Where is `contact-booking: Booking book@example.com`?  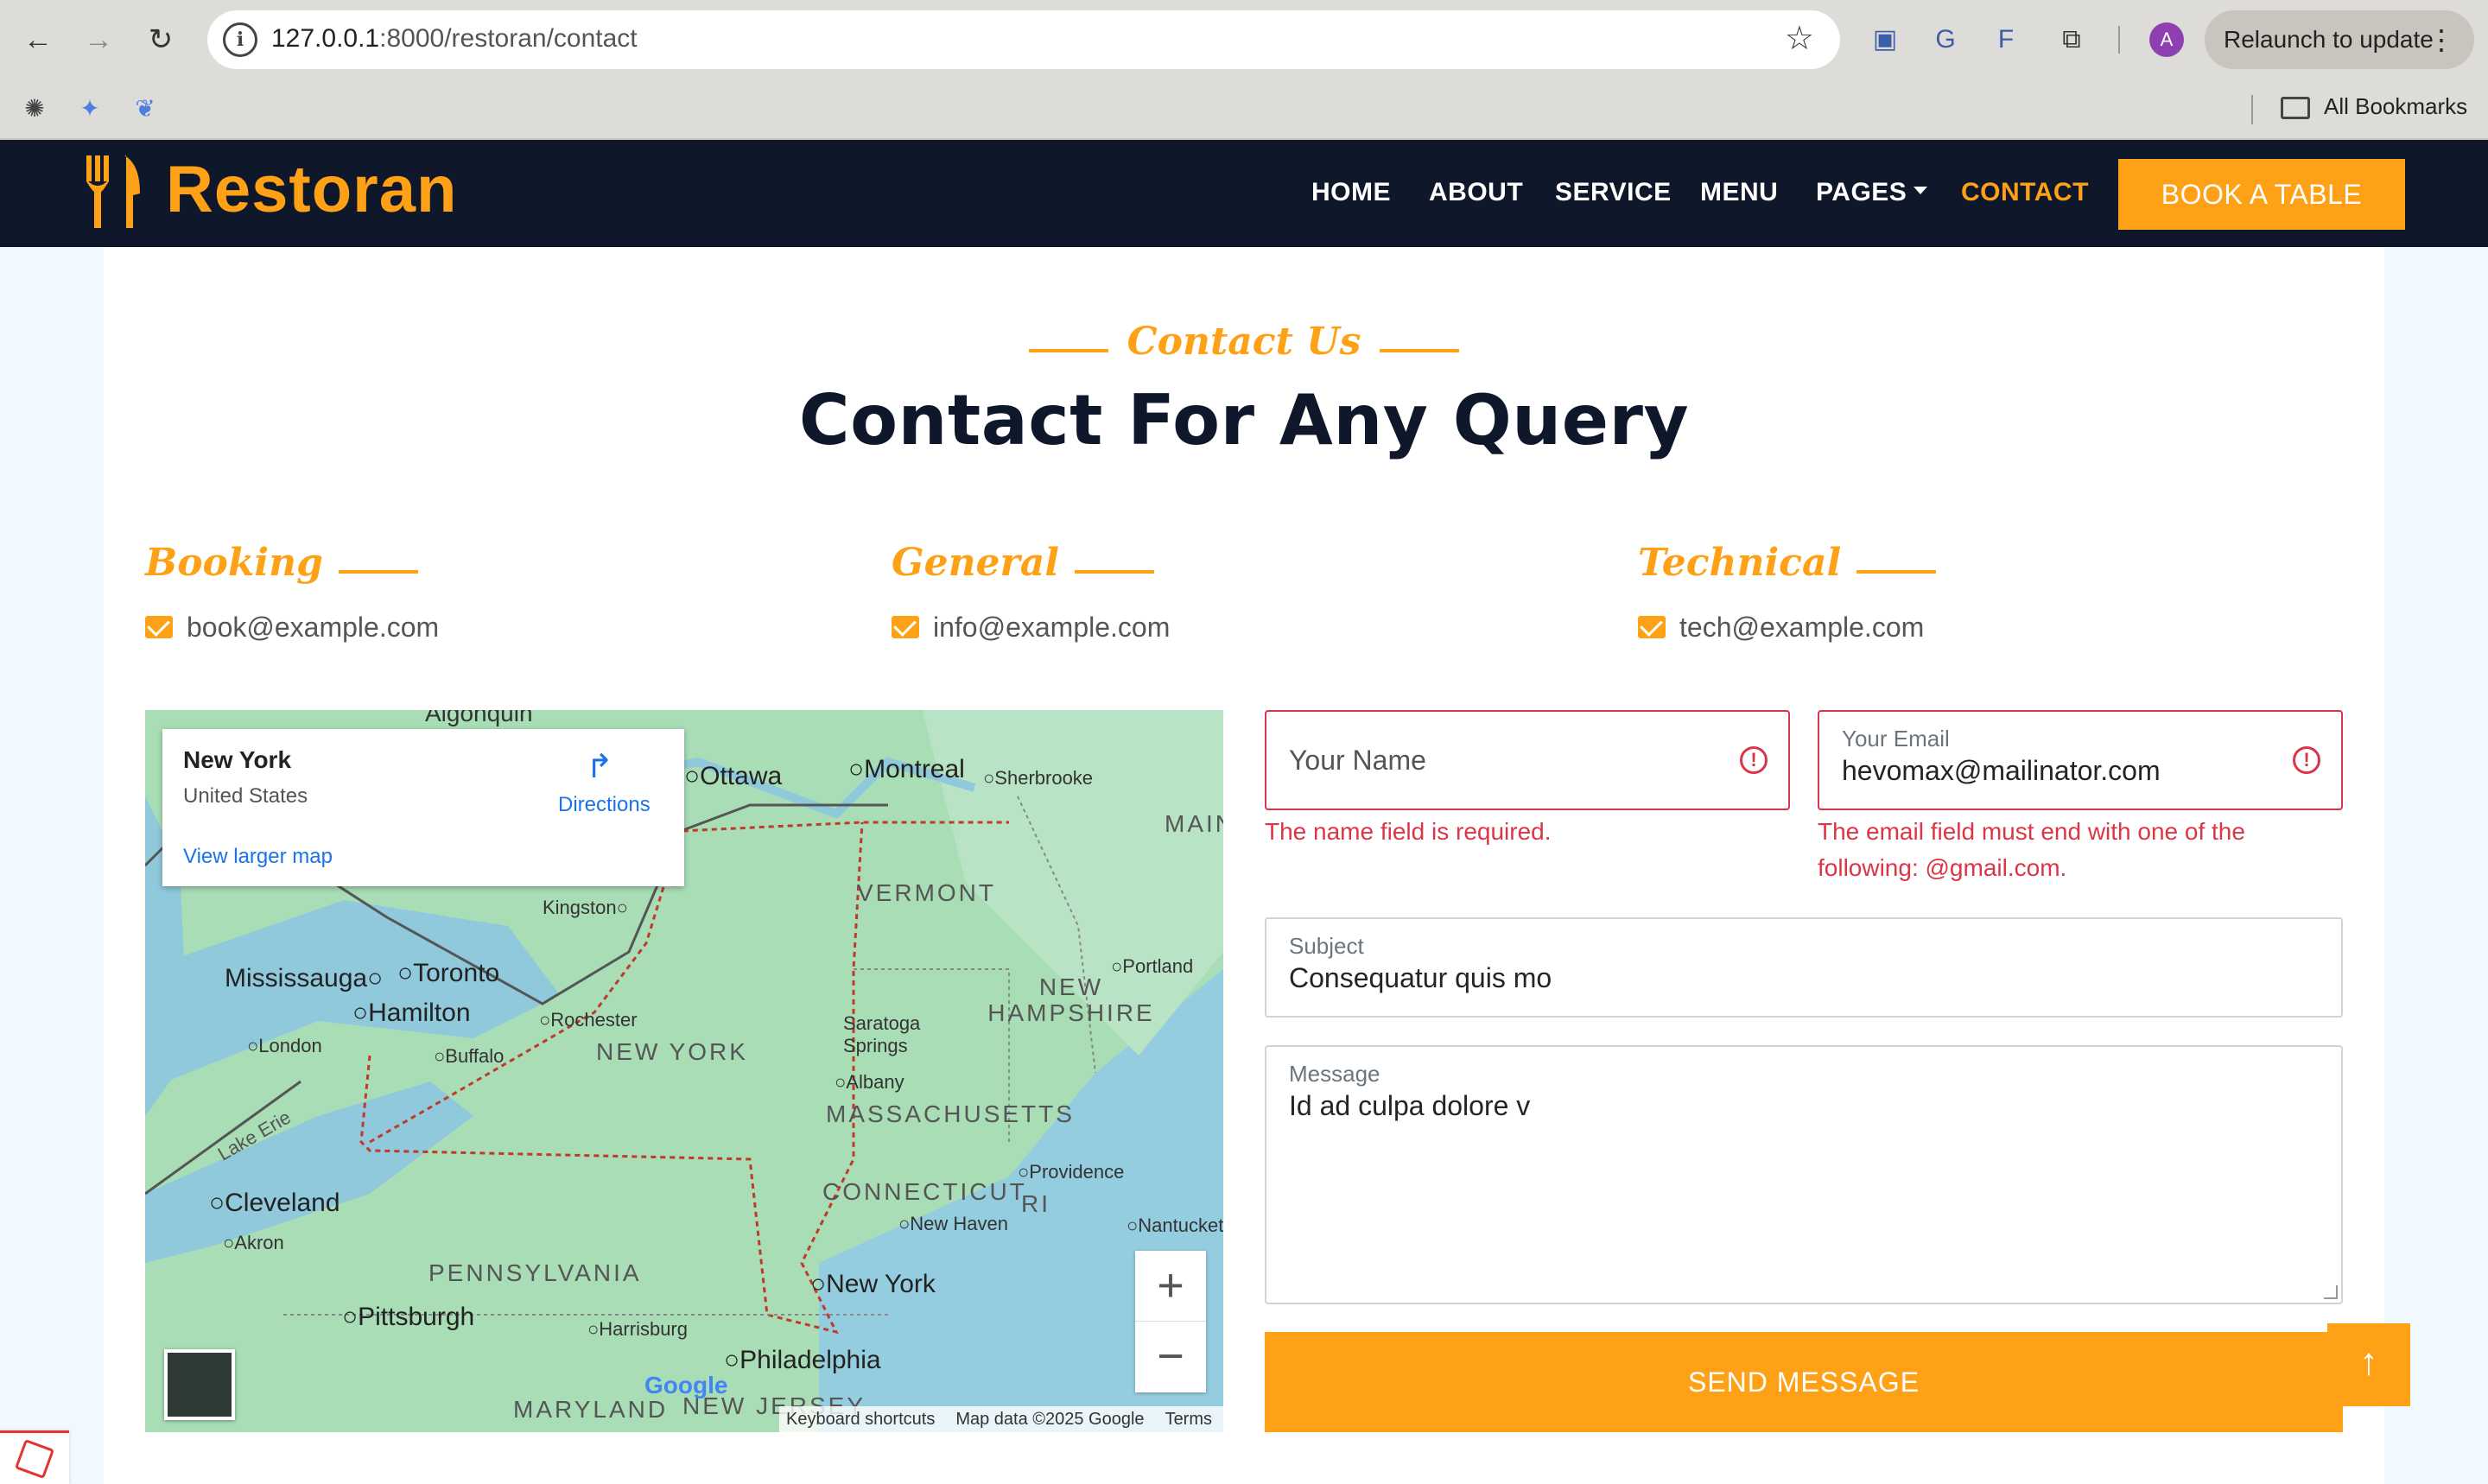
contact-booking: Booking book@example.com is located at coordinates (491, 592).